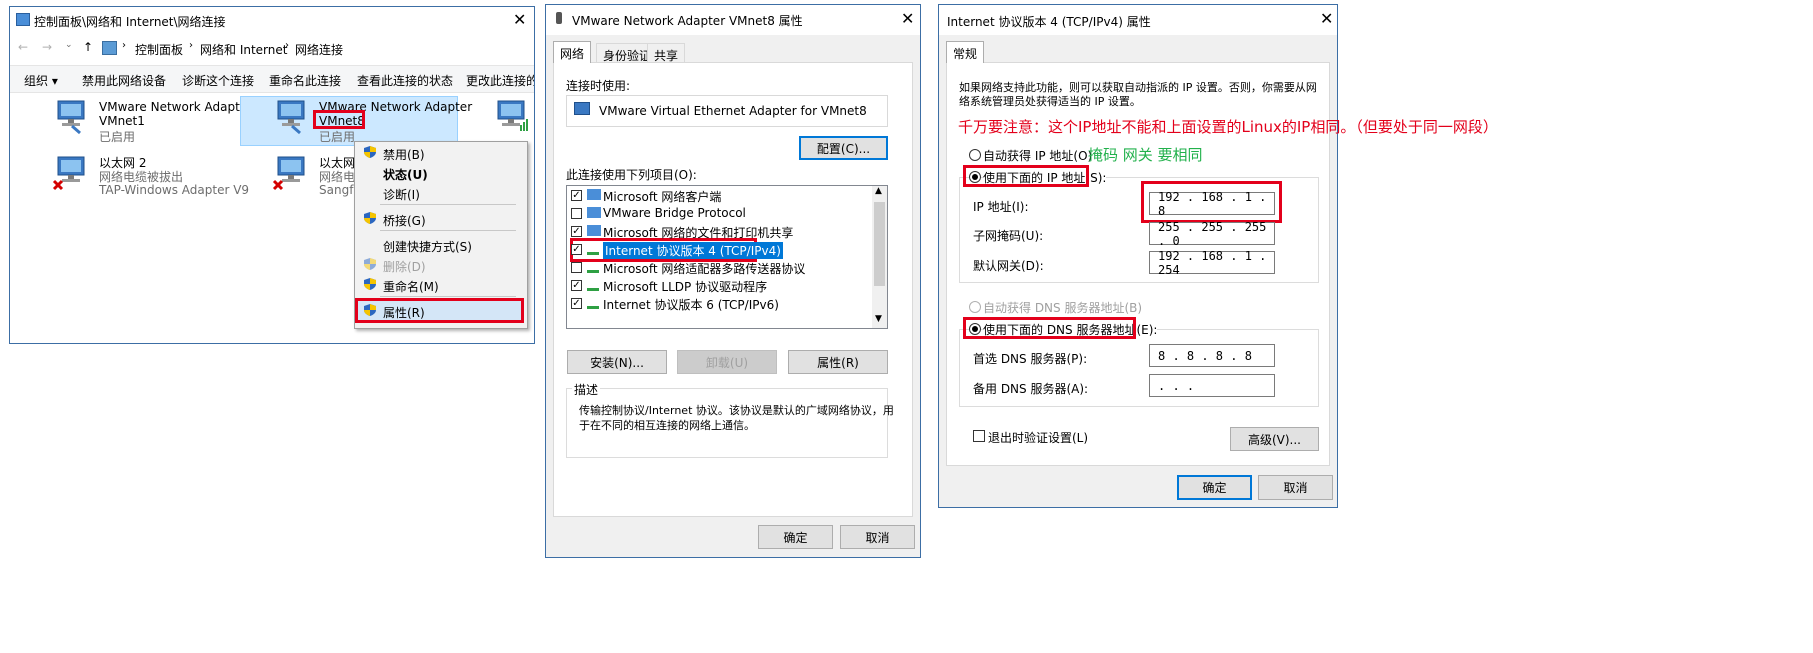 Image resolution: width=1813 pixels, height=653 pixels. I want to click on menu-item-shortcut: 创建快捷方式(S), so click(427, 246).